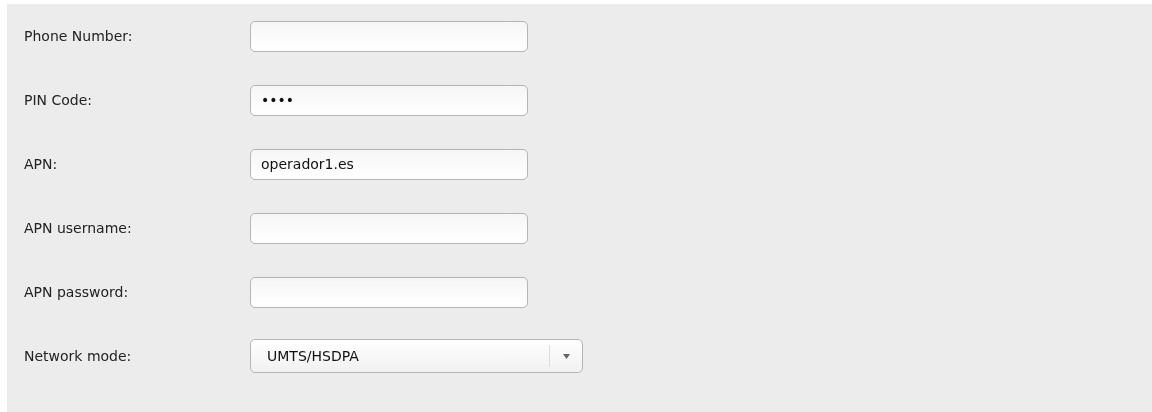 Image resolution: width=1152 pixels, height=412 pixels. Describe the element at coordinates (389, 100) in the screenshot. I see `input-field: ••••` at that location.